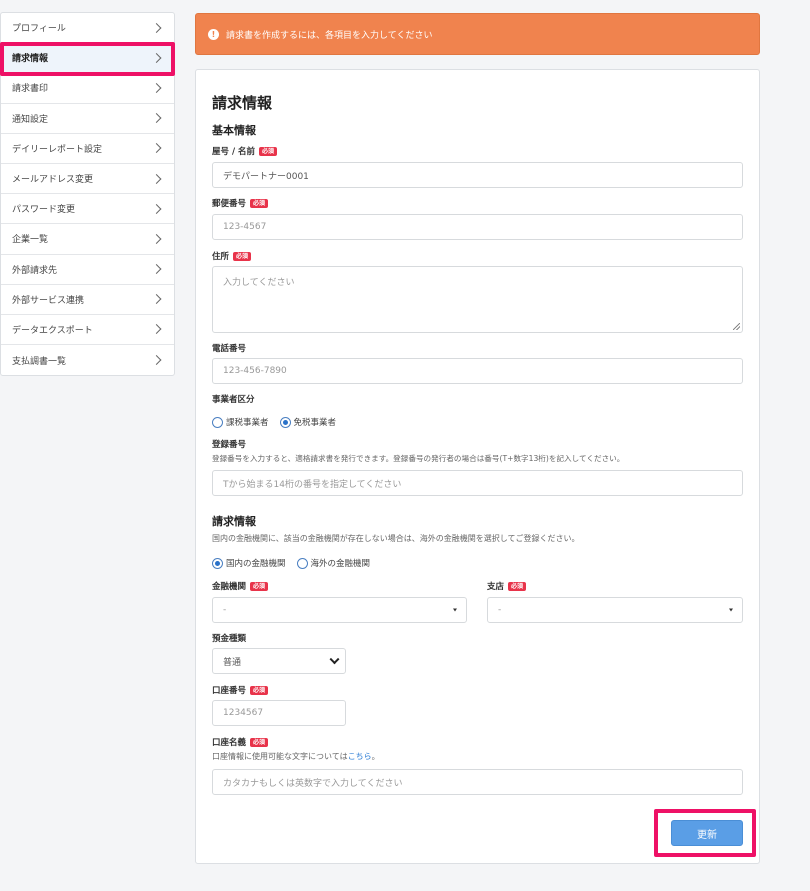  What do you see at coordinates (229, 204) in the screenshot?
I see `postal-label-text: 郵便番号` at bounding box center [229, 204].